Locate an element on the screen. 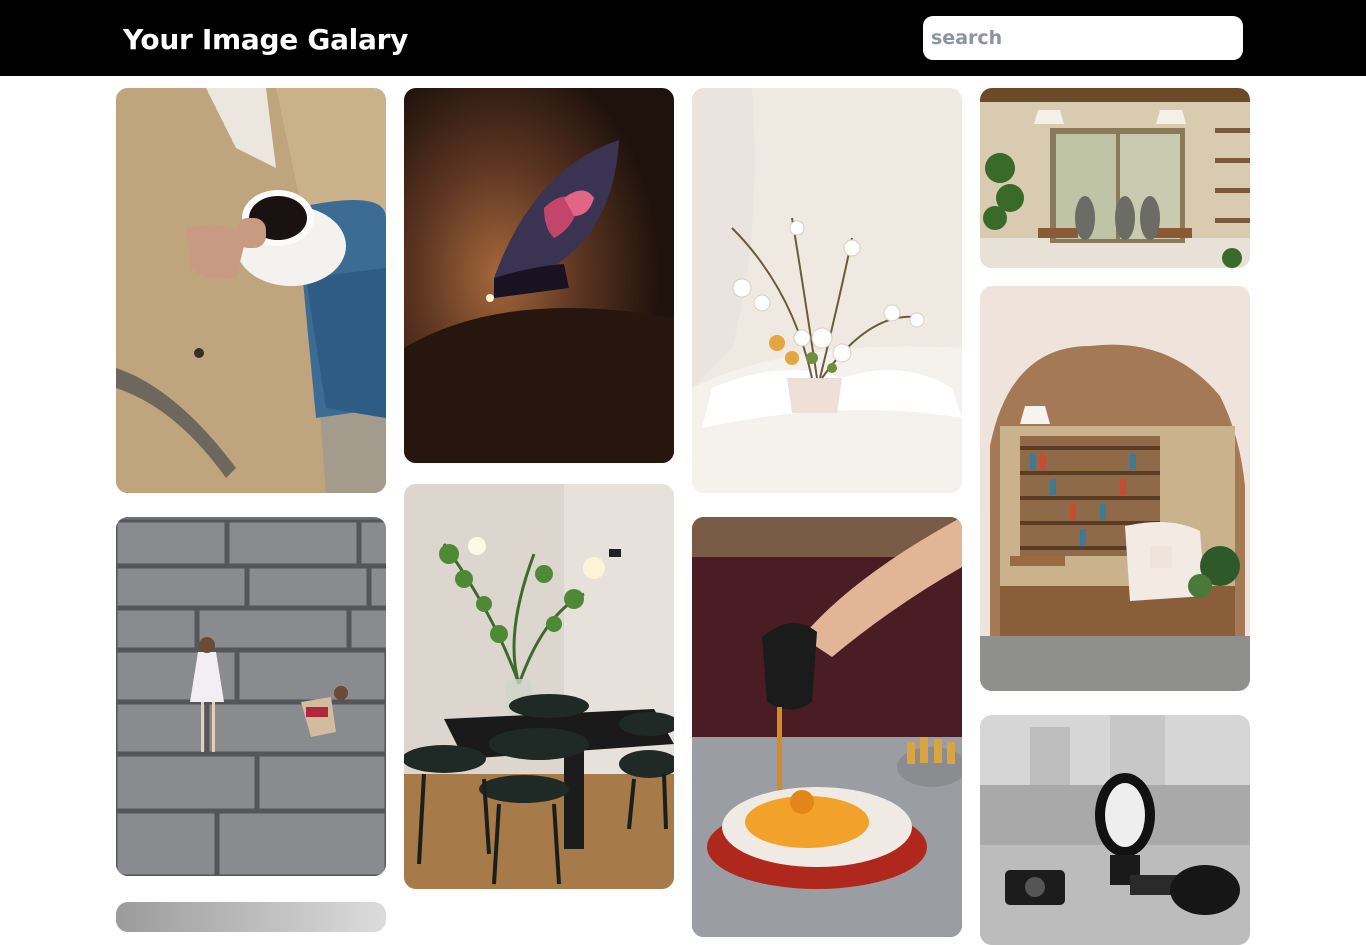 The width and height of the screenshot is (1366, 945). gallery-image-dining-room is located at coordinates (539, 686).